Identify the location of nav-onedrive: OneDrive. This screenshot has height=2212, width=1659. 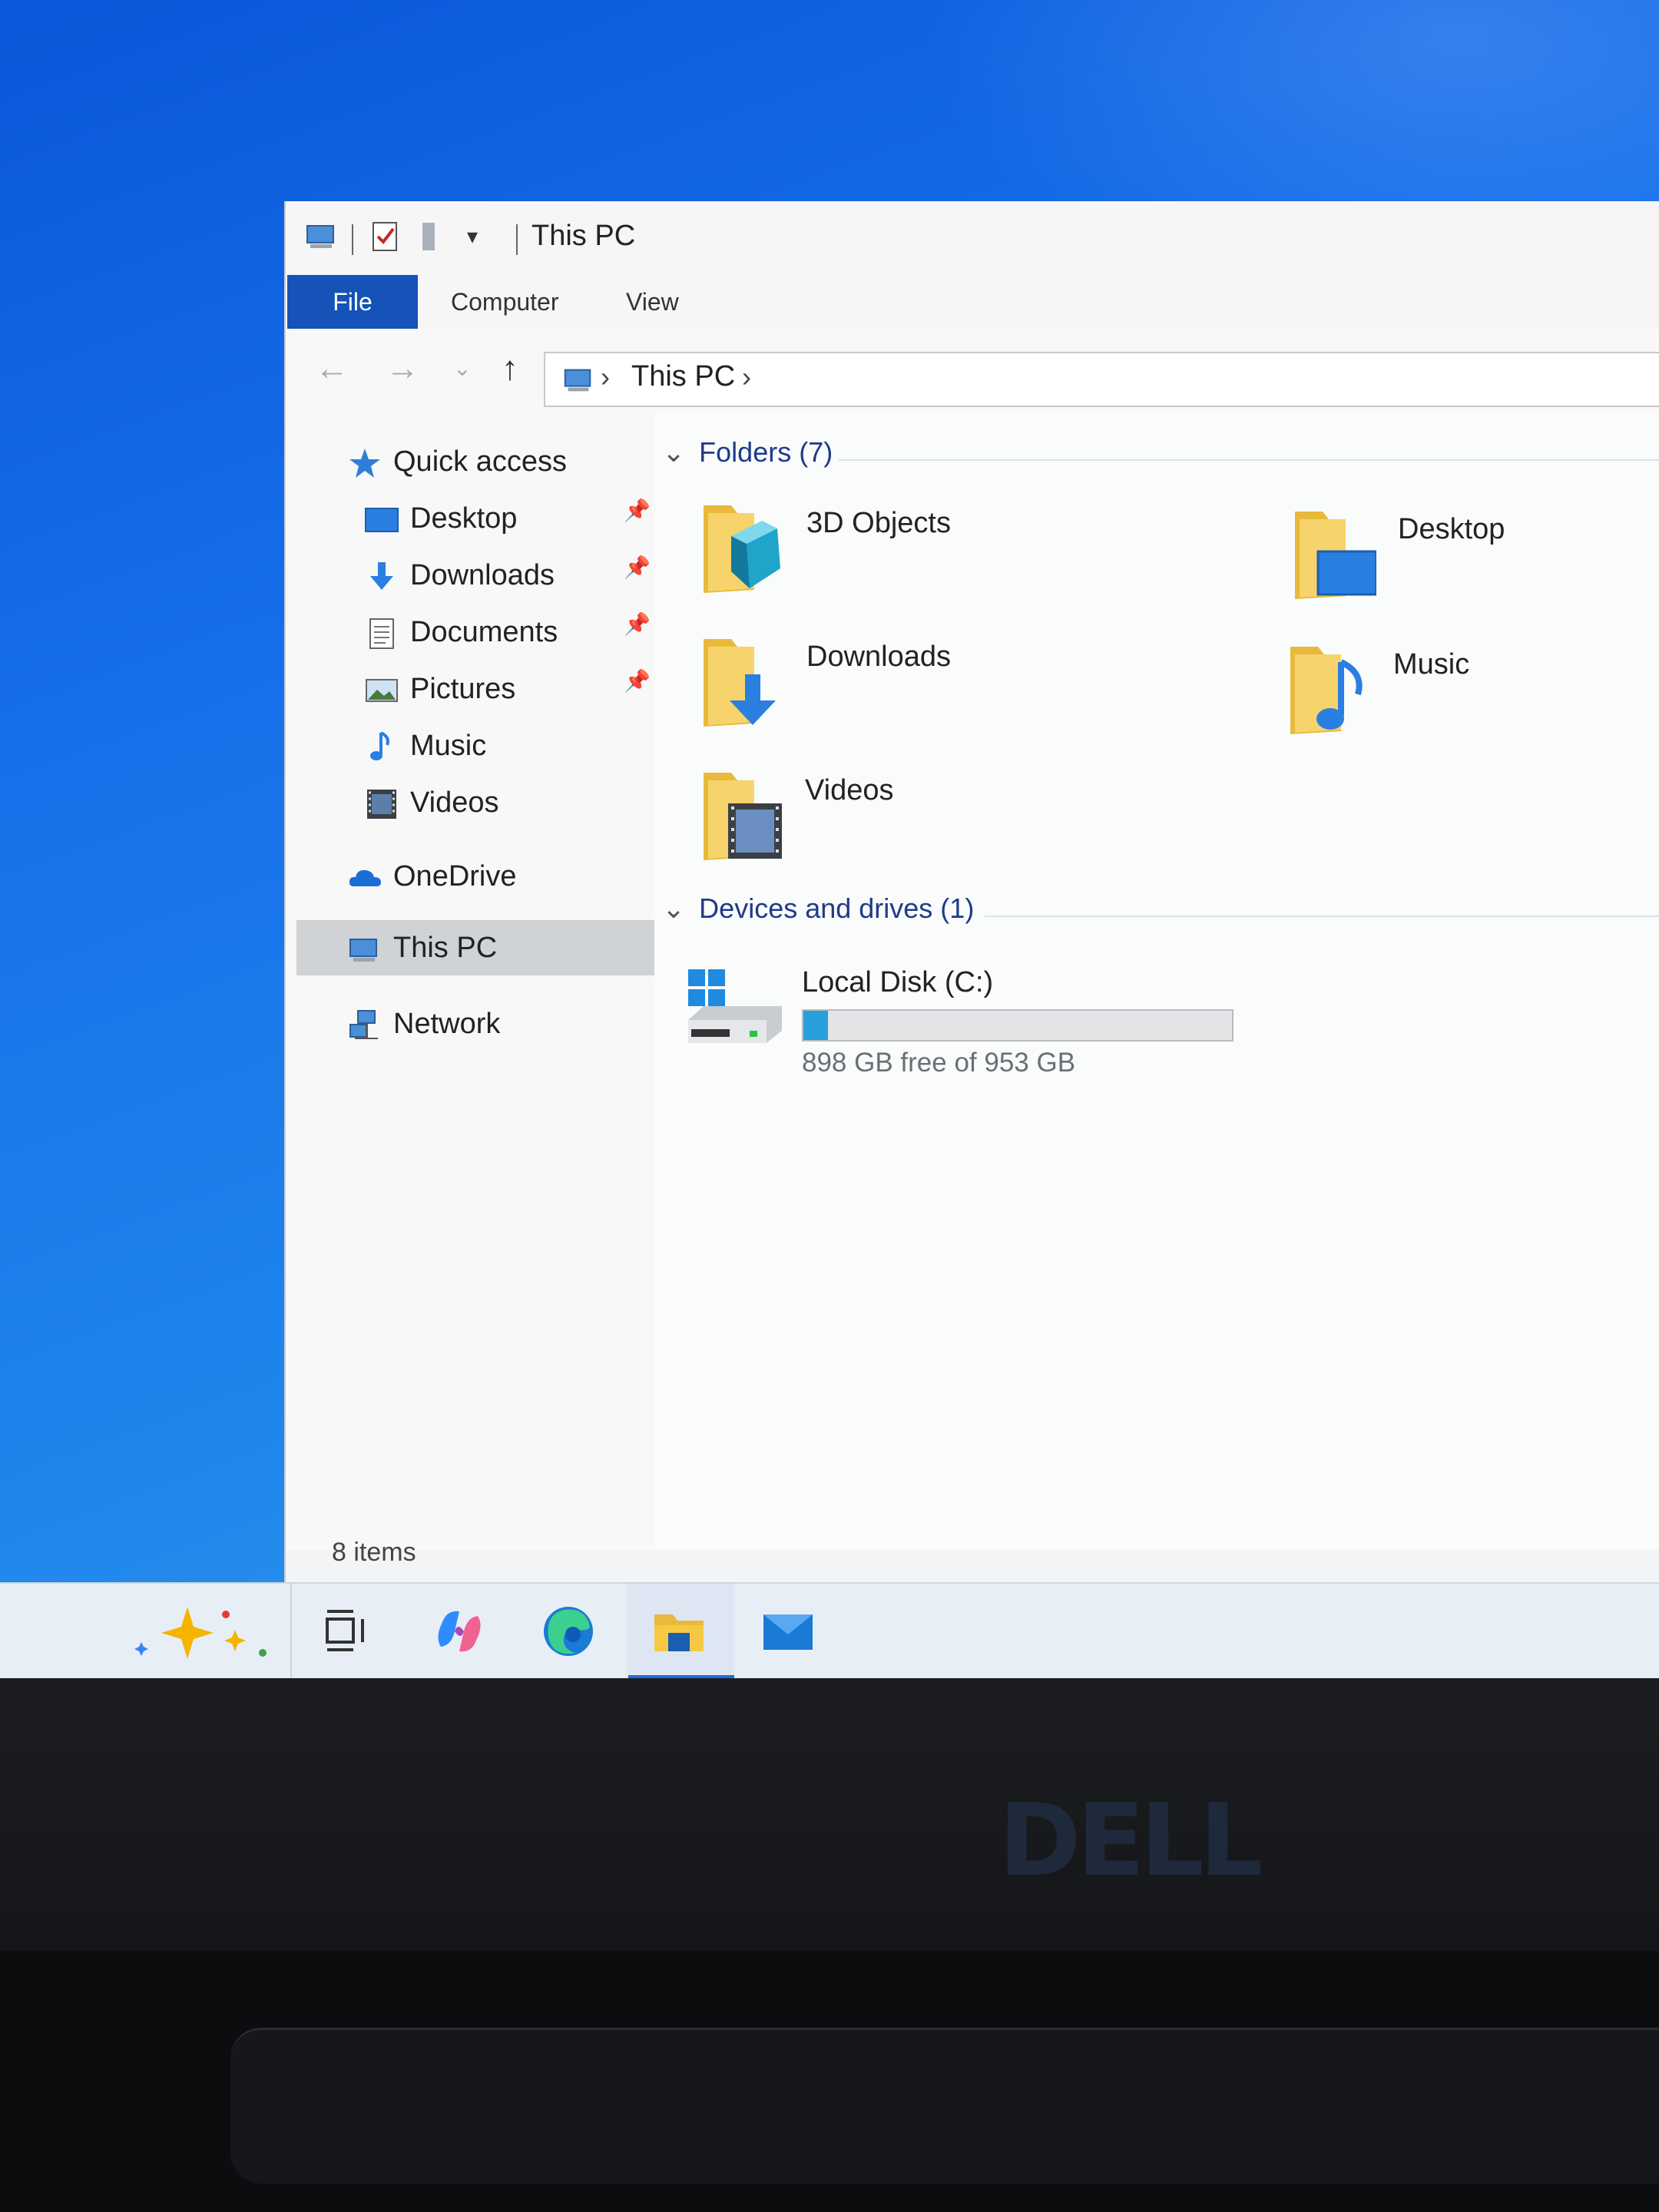
(432, 877).